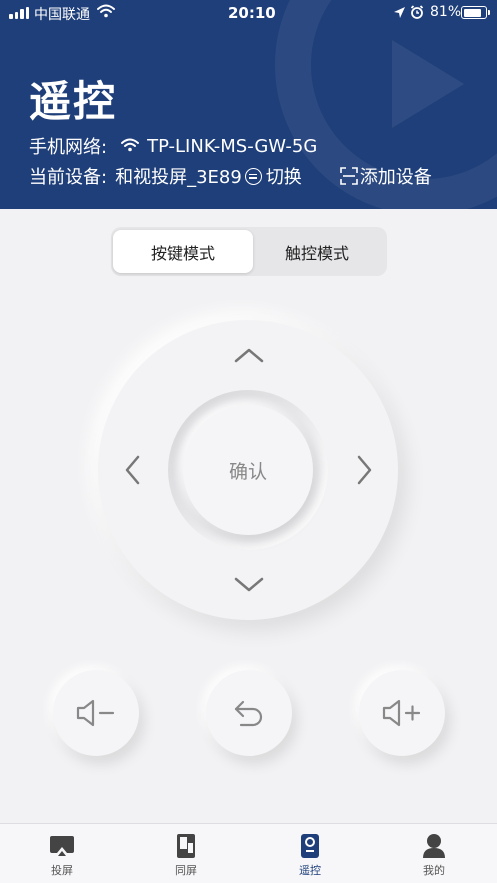  I want to click on up-button, so click(249, 355).